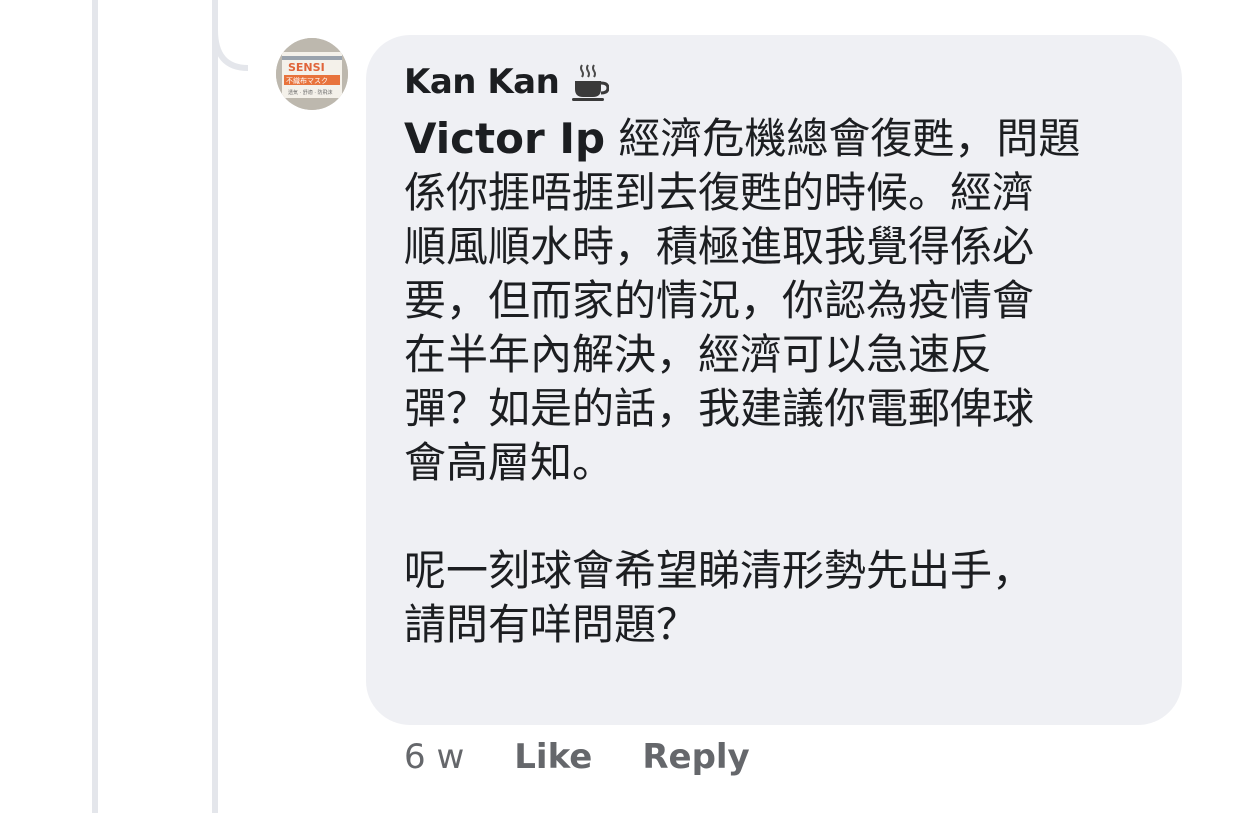 Image resolution: width=1242 pixels, height=813 pixels. What do you see at coordinates (719, 246) in the screenshot?
I see `comment-line: 順風順水時，積極進取我覺得係必` at bounding box center [719, 246].